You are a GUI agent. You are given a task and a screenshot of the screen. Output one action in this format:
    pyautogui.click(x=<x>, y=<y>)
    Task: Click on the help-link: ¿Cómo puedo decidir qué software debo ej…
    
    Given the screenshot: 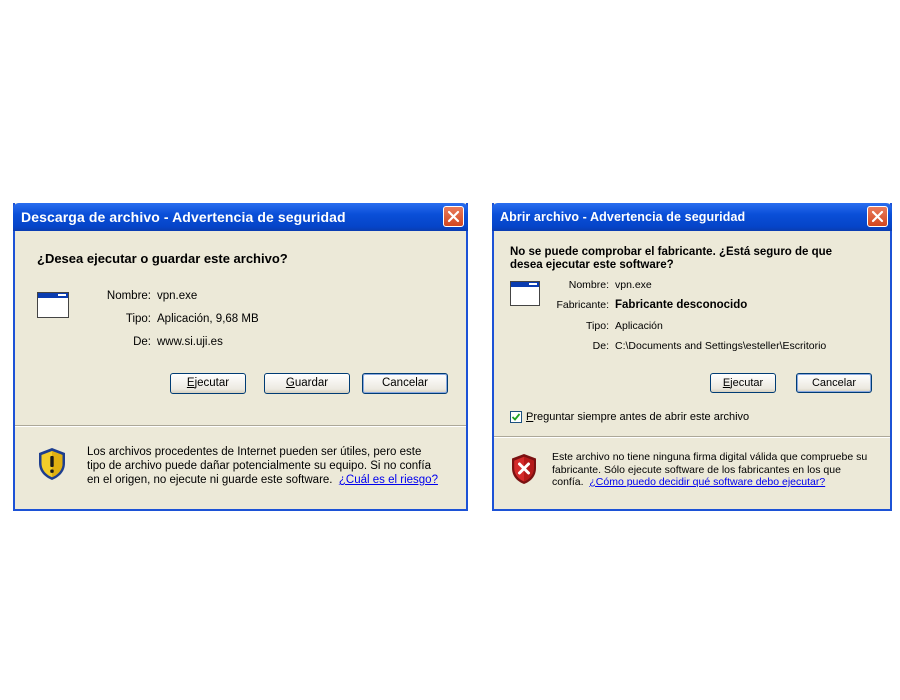 What is the action you would take?
    pyautogui.click(x=707, y=482)
    